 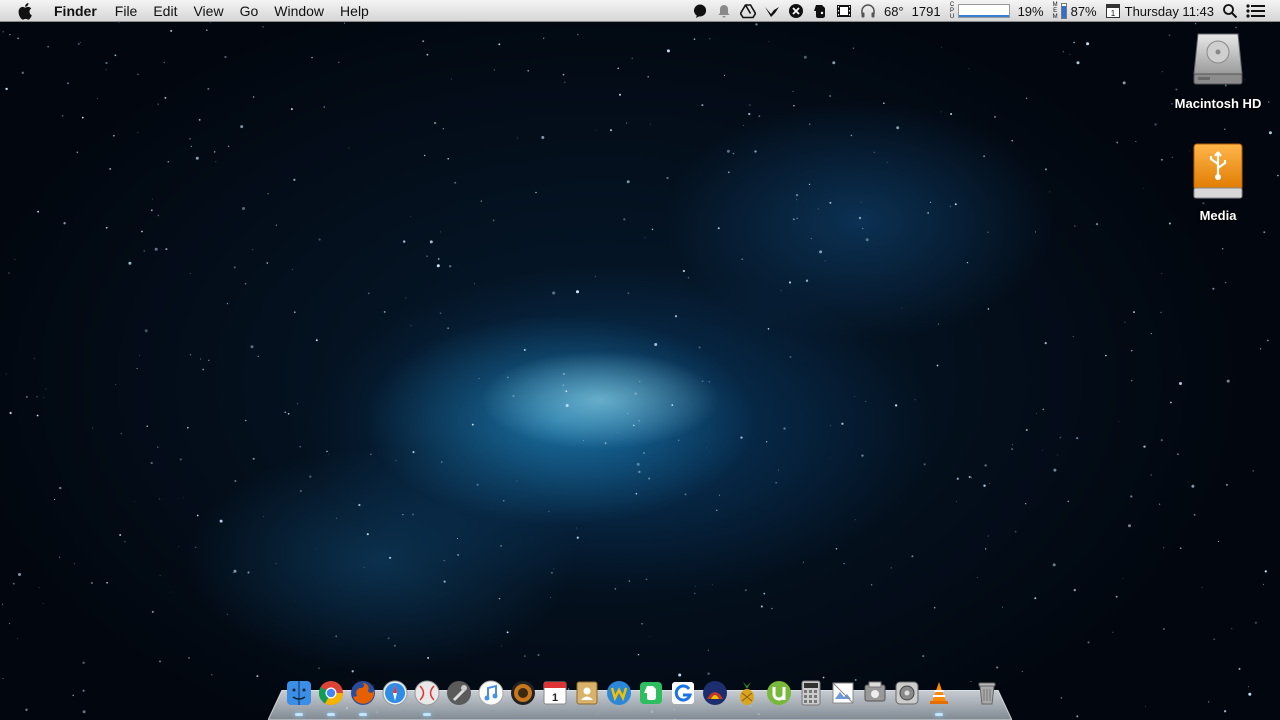 I want to click on dock-item-calculator, so click(x=811, y=693).